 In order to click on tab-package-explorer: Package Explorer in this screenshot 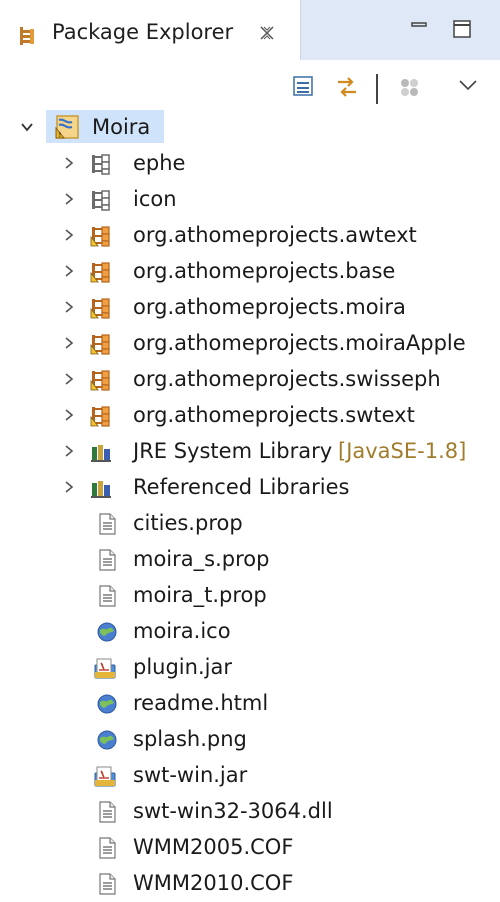, I will do `click(150, 30)`.